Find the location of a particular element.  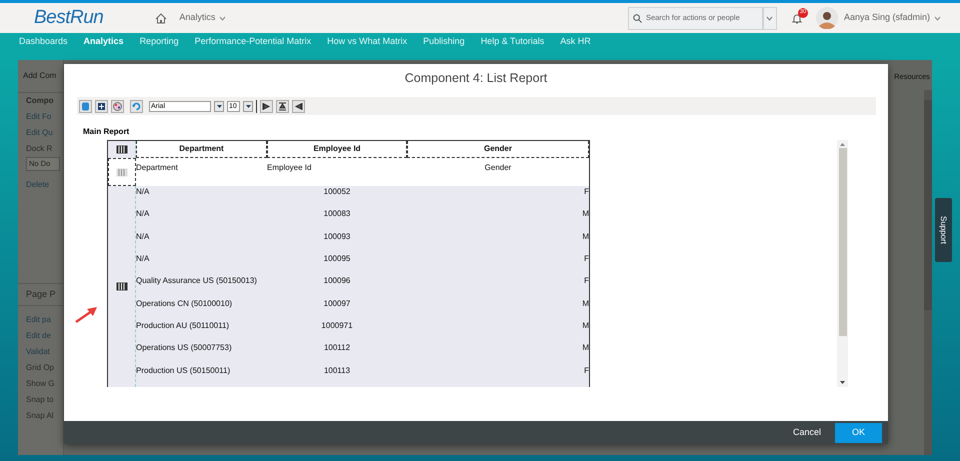

table-cell: Operations US (50007753) is located at coordinates (184, 347).